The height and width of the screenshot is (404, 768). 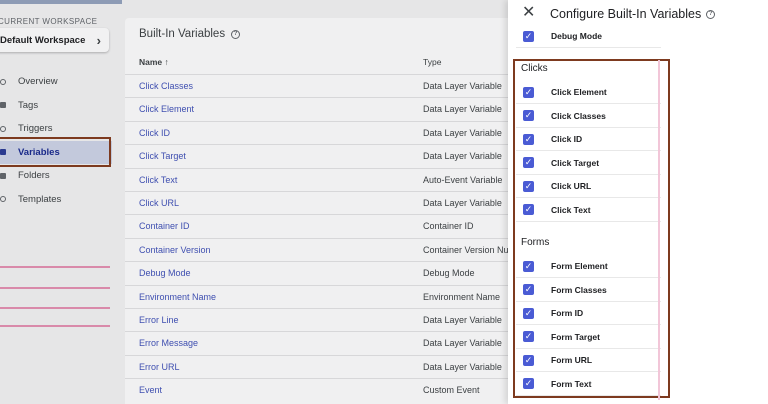 I want to click on workspace-name: Default Workspace, so click(x=43, y=40).